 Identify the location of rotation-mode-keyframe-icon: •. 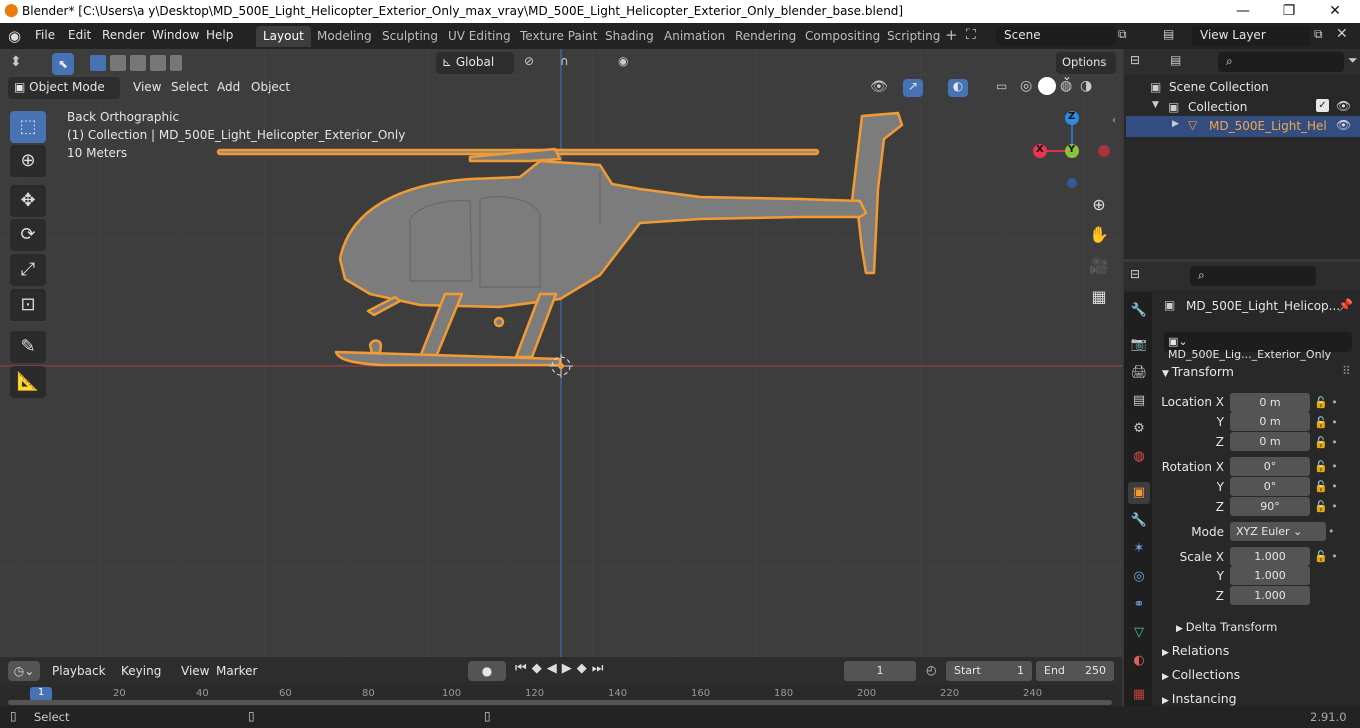
(1334, 532).